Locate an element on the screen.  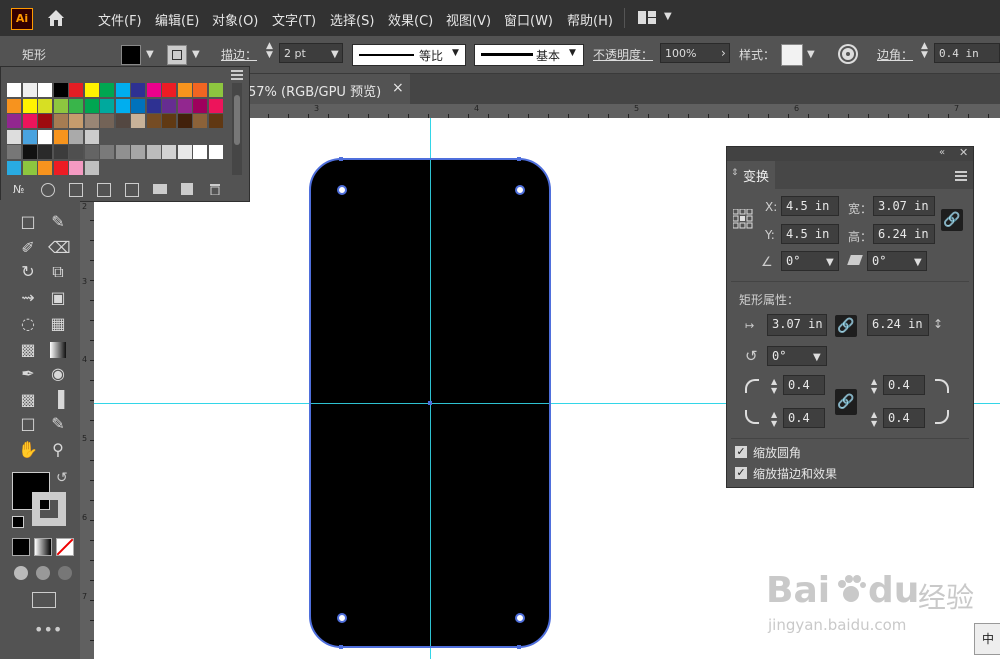
close-panel-icon: ✕ is located at coordinates (963, 152).